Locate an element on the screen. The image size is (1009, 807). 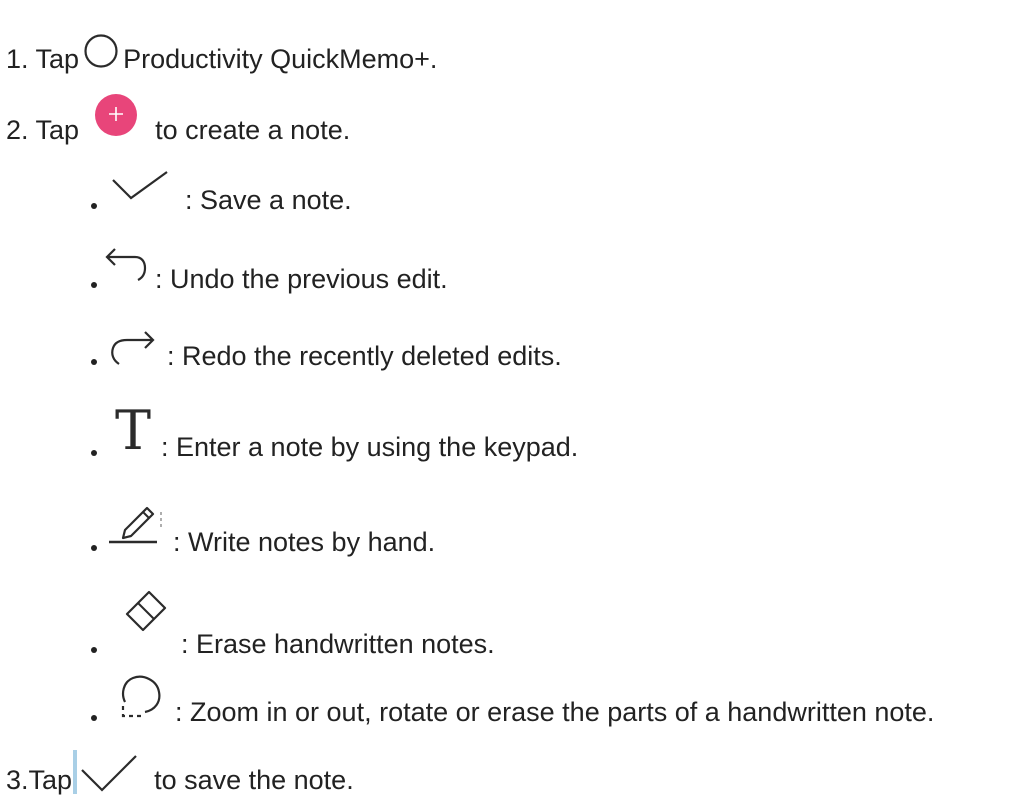
svg-text: T is located at coordinates (133, 430).